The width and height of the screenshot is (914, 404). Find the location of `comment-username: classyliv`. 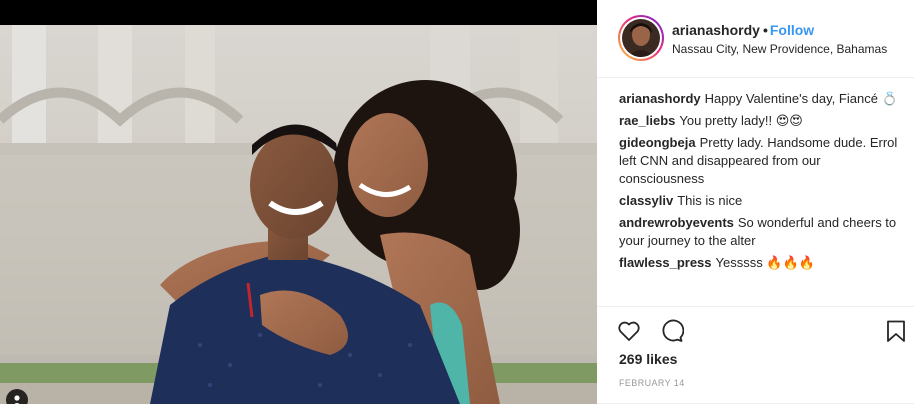

comment-username: classyliv is located at coordinates (646, 200).